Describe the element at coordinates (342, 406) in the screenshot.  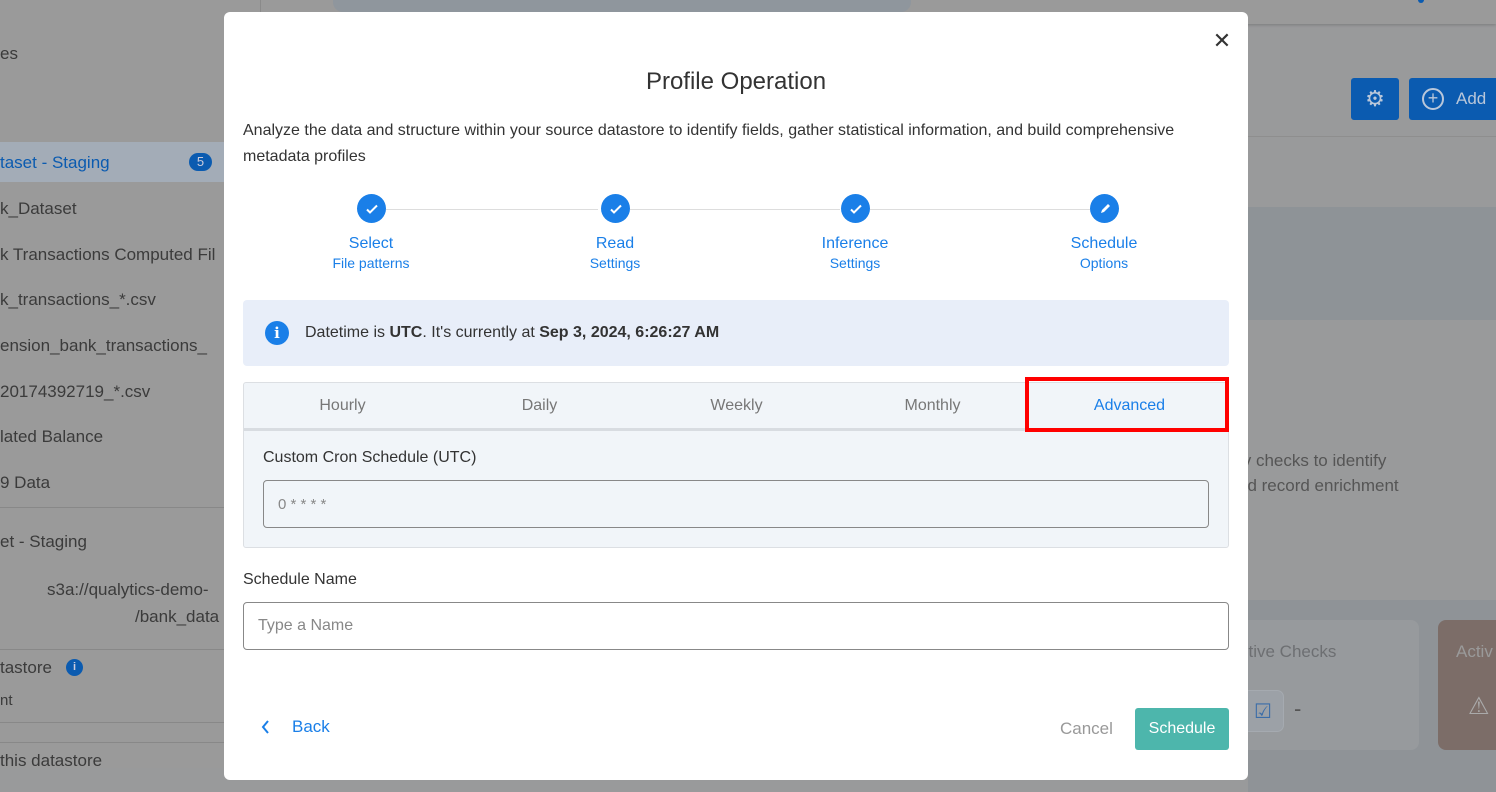
I see `tab-hourly: Hourly` at that location.